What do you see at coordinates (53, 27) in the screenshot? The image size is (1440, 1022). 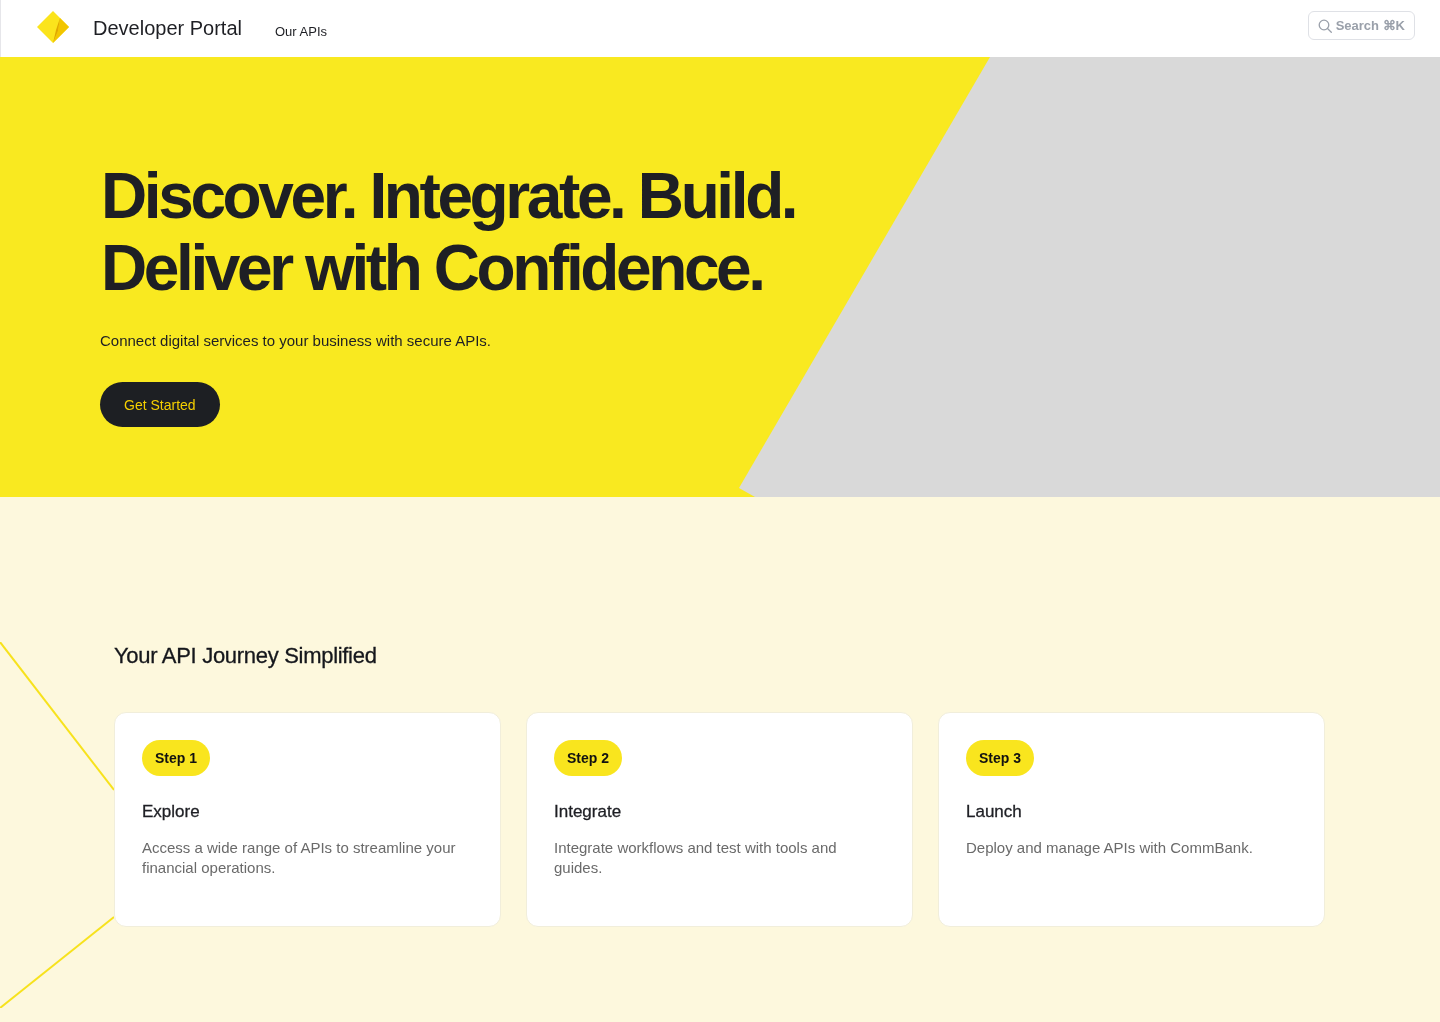 I see `diamond-logo-icon` at bounding box center [53, 27].